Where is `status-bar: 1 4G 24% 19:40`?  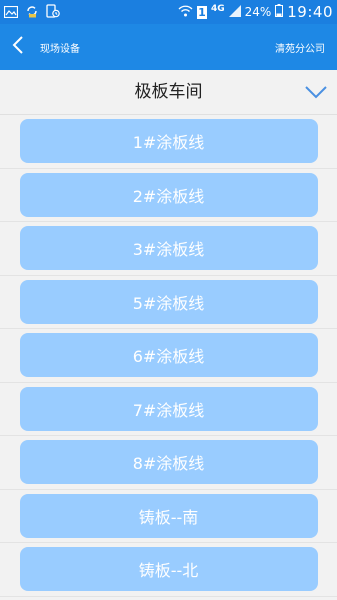
status-bar: 1 4G 24% 19:40 is located at coordinates (168, 12).